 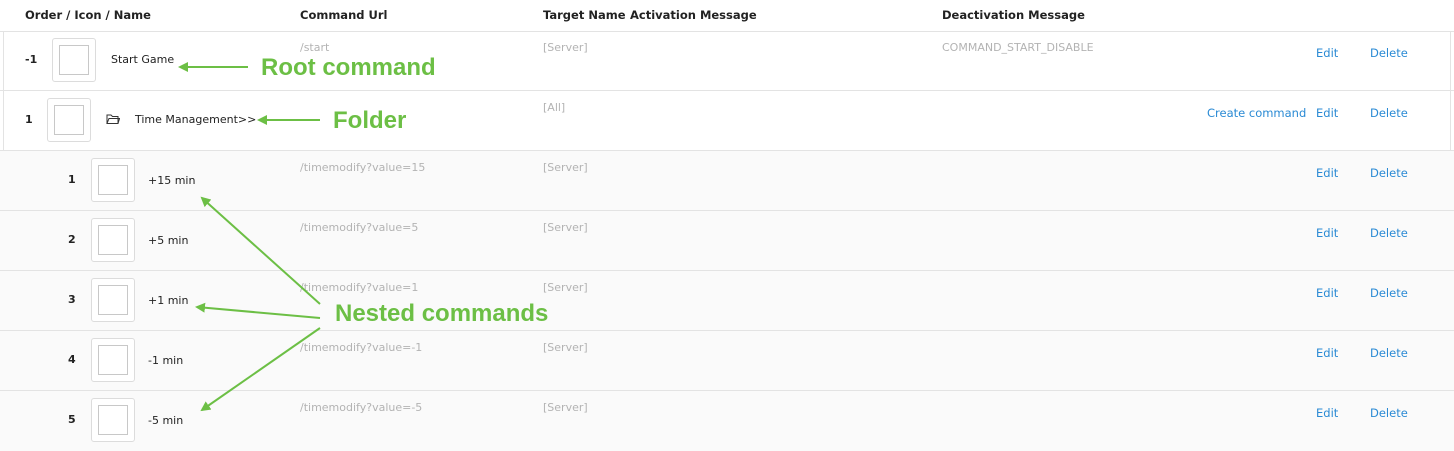 What do you see at coordinates (143, 59) in the screenshot?
I see `command-name: Start Game` at bounding box center [143, 59].